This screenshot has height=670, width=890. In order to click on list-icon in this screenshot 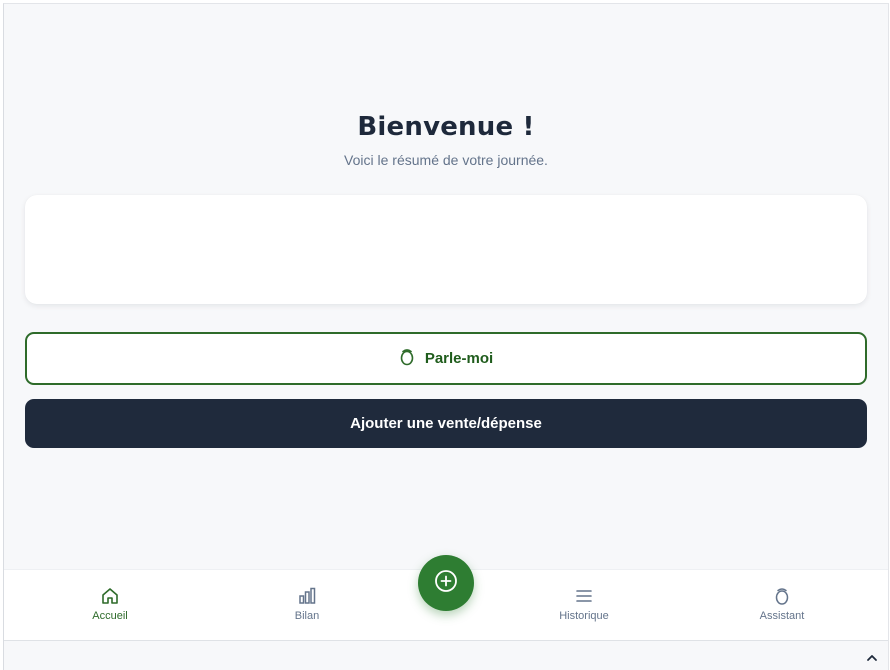, I will do `click(584, 596)`.